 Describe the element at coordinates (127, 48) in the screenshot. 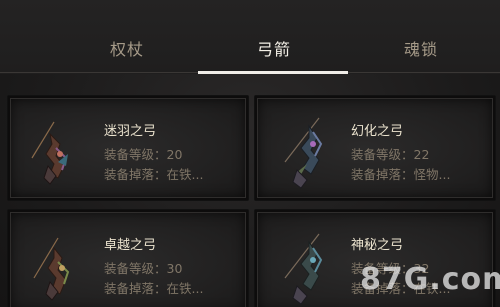

I see `tab-scepter: 权杖` at that location.